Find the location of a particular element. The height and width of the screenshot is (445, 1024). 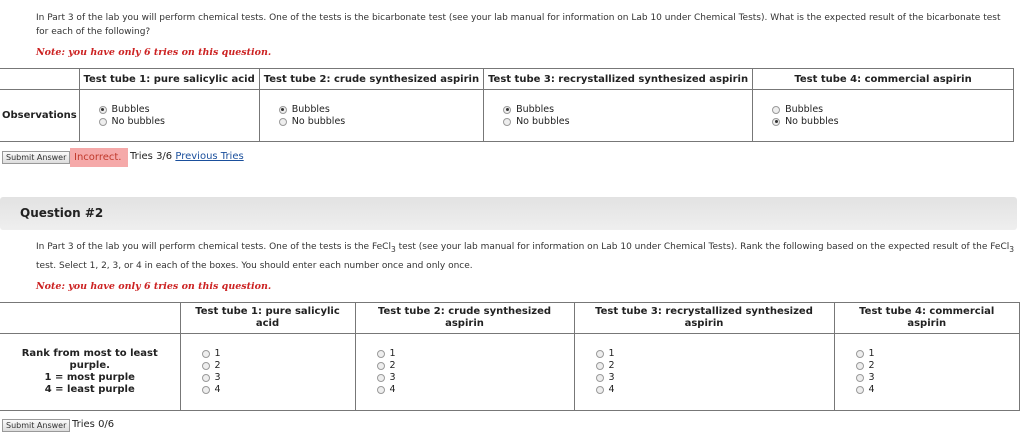

tube1-rank-option-2: 2 is located at coordinates (277, 366).